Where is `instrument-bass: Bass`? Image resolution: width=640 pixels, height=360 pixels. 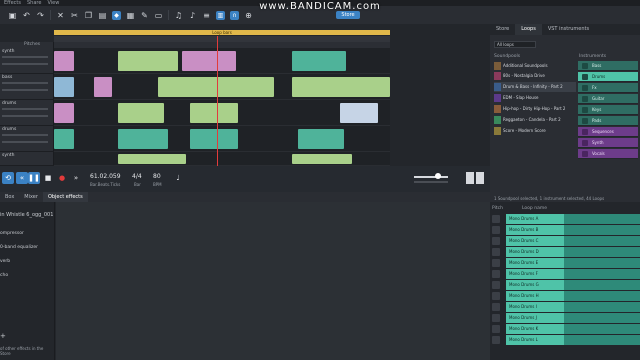 instrument-bass: Bass is located at coordinates (608, 66).